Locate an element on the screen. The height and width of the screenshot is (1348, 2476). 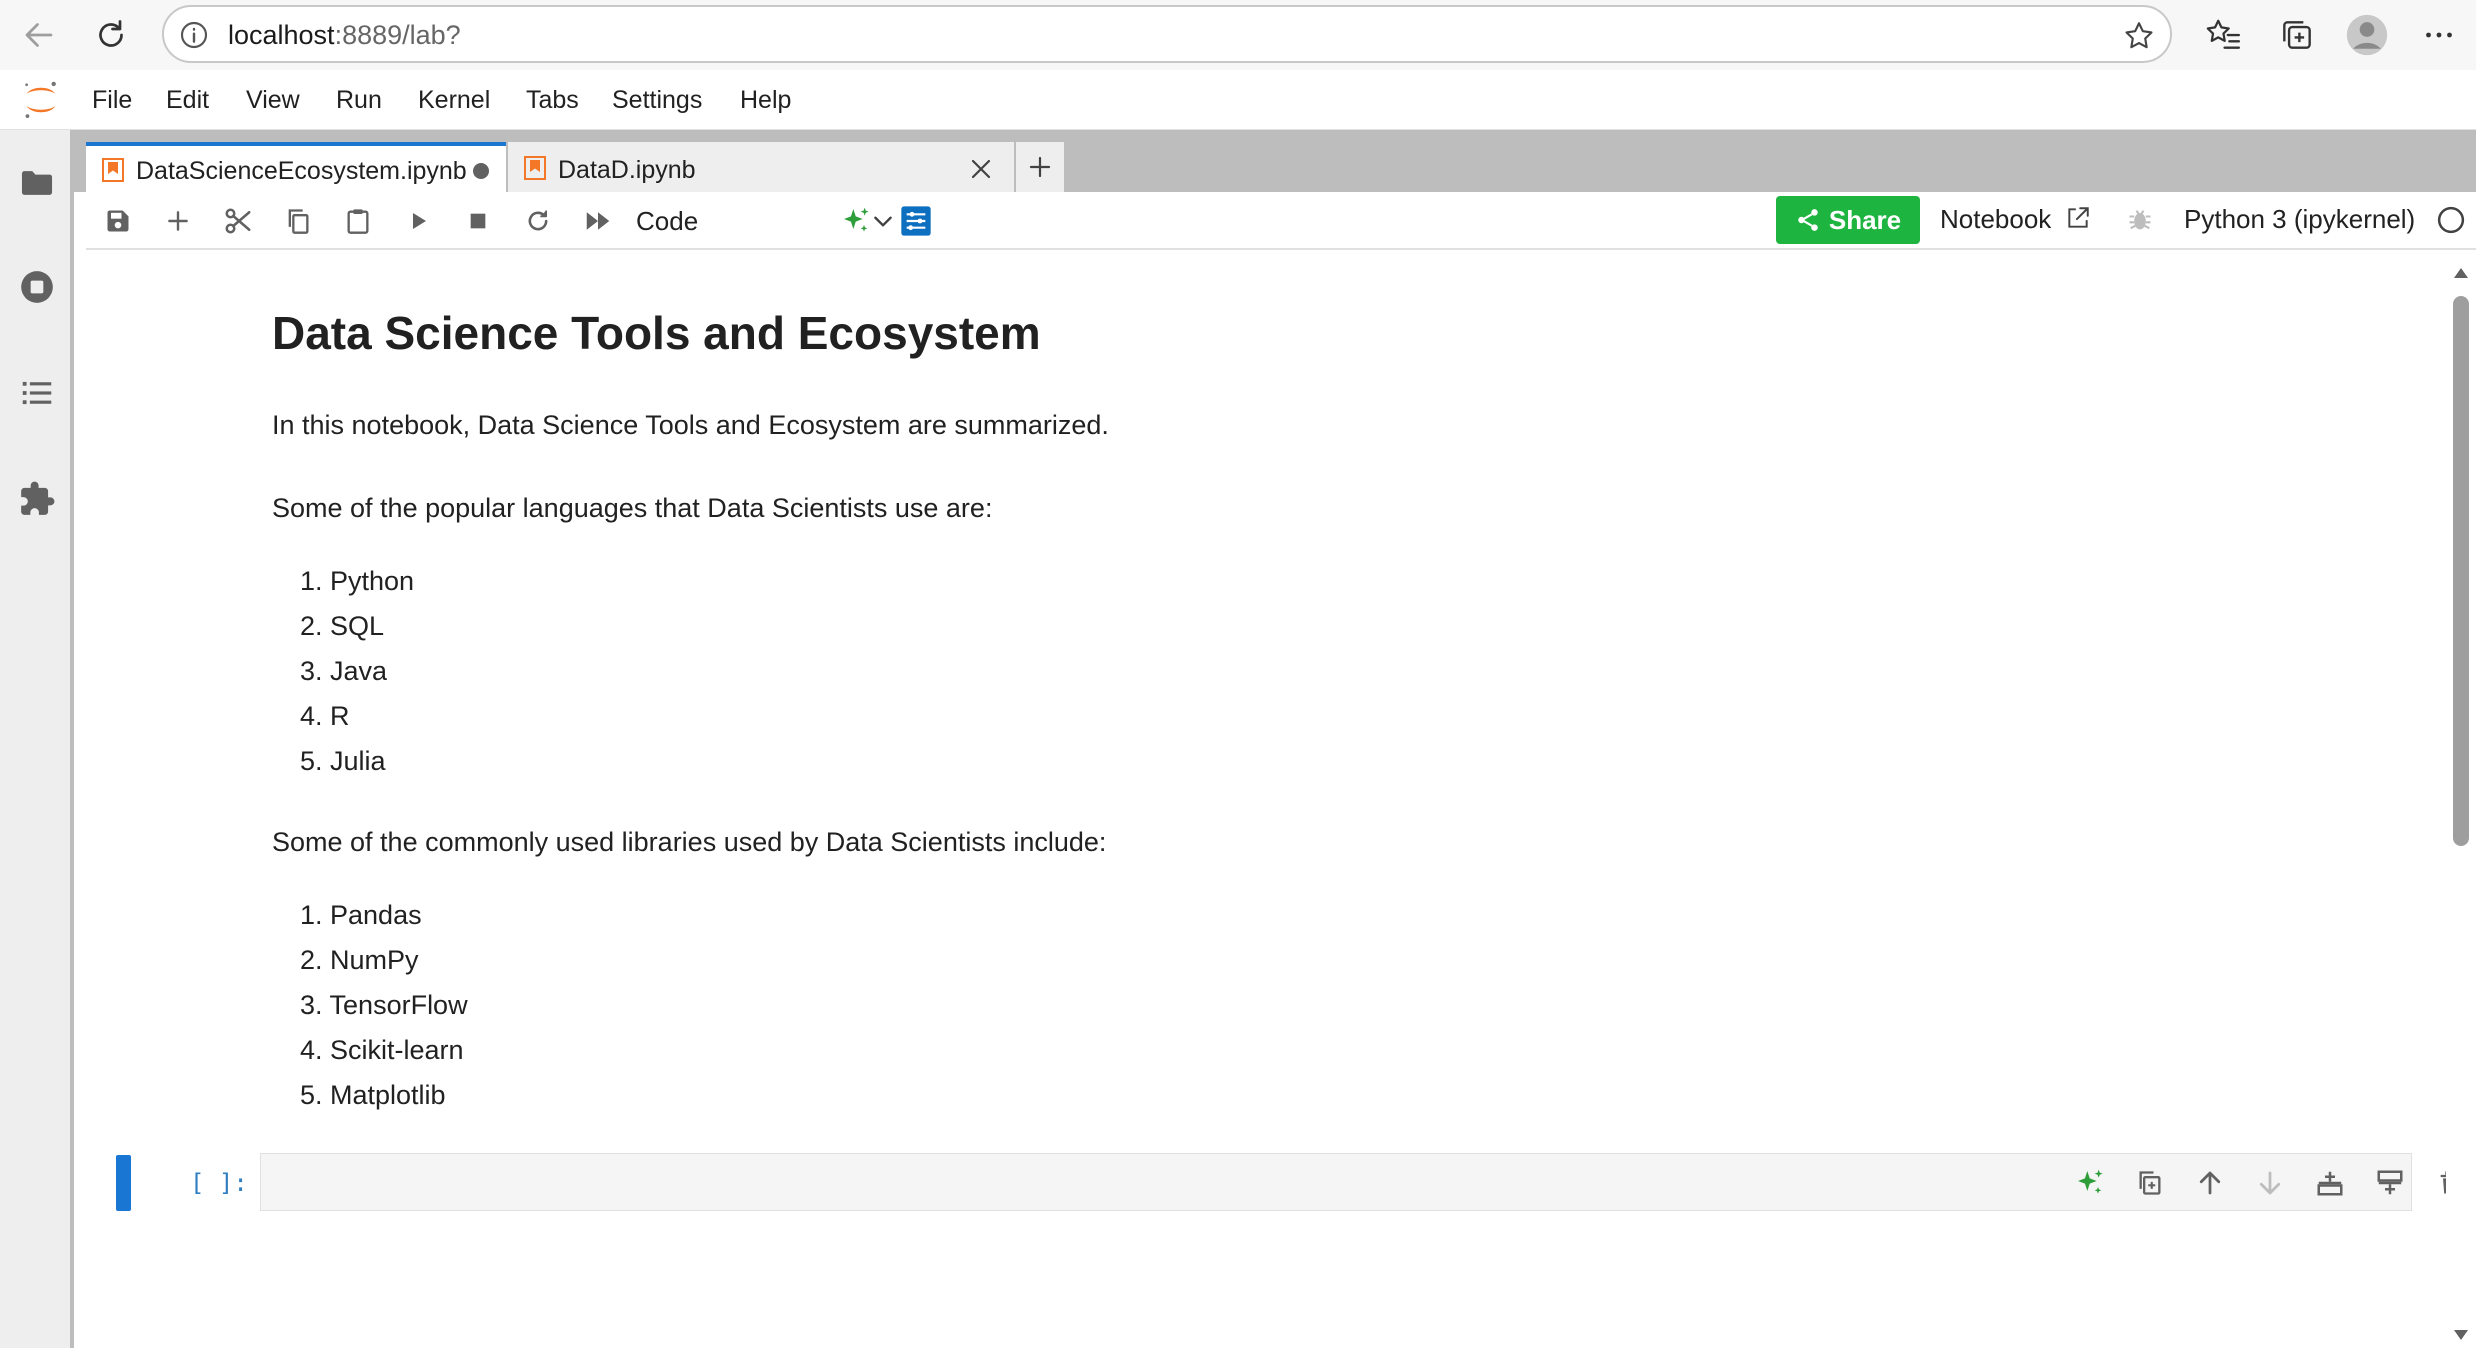
back-button is located at coordinates (39, 35).